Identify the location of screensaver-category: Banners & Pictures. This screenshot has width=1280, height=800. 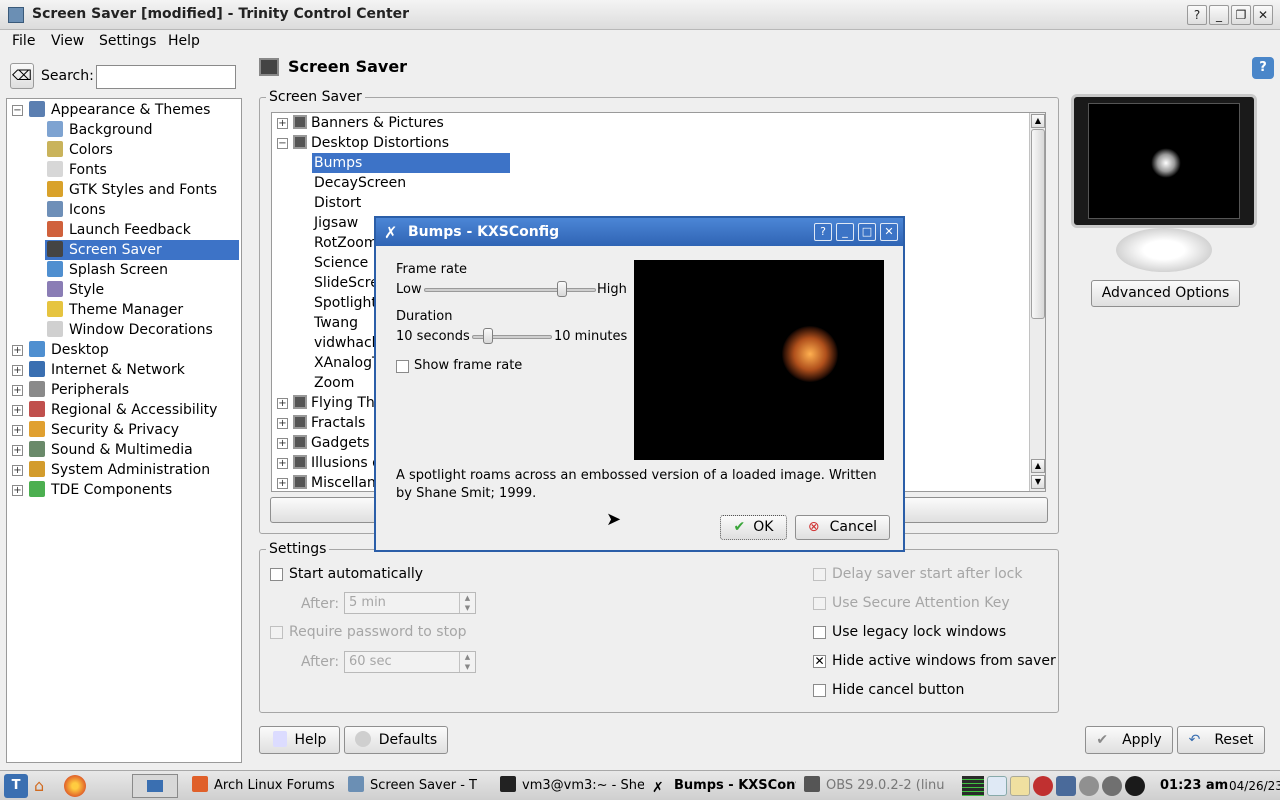
(368, 123).